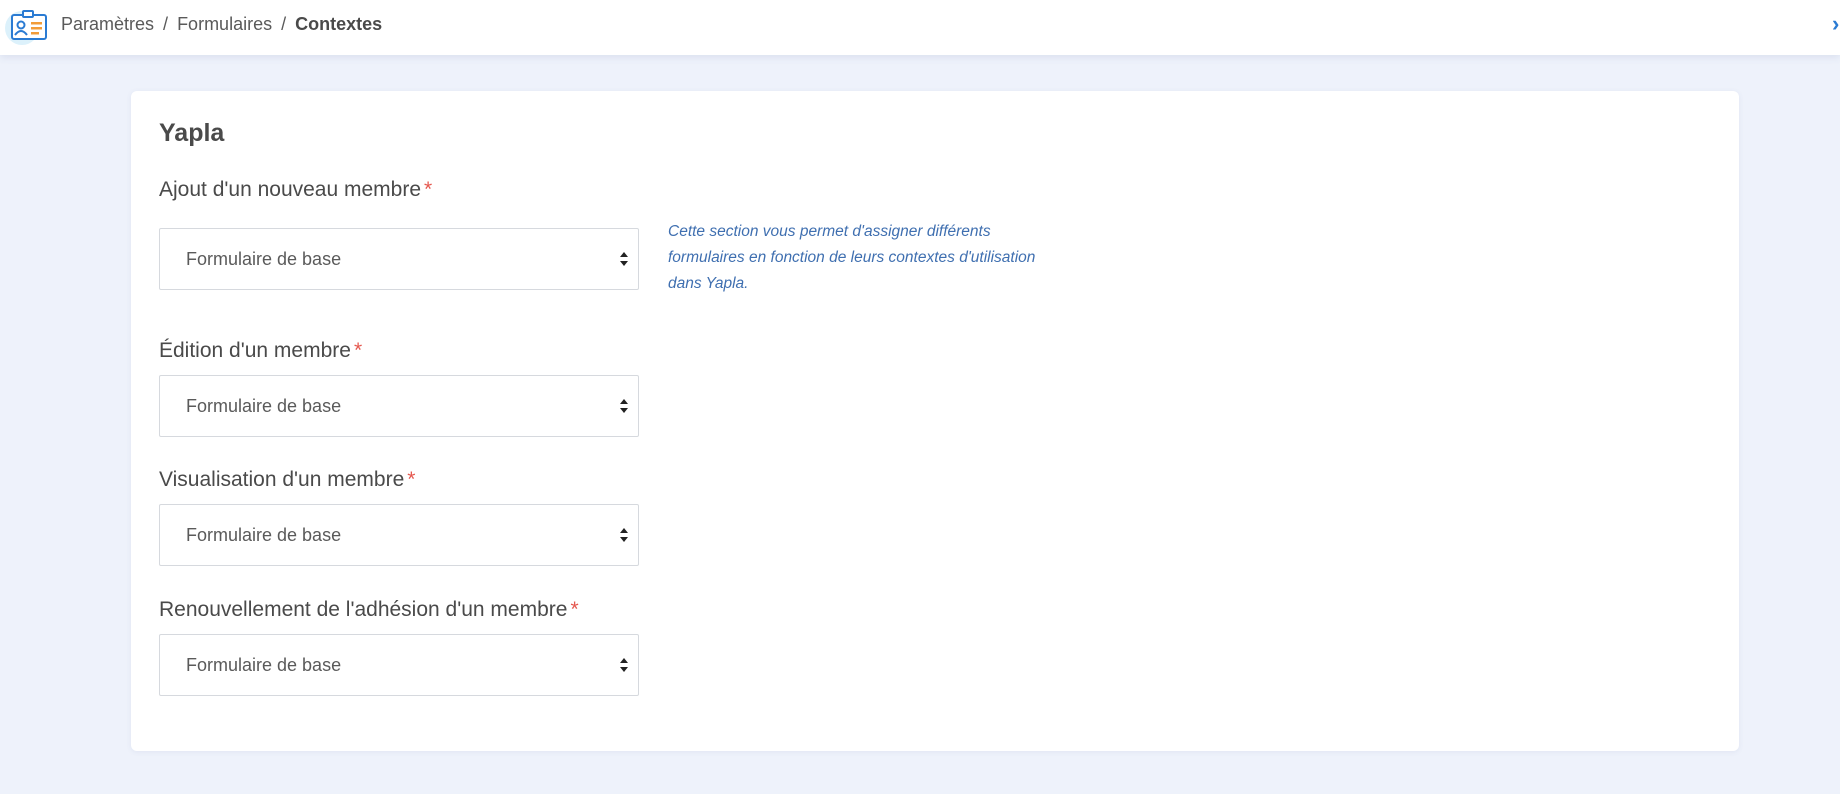  I want to click on top-bar: Paramètres / Formulaires / Contextes ›, so click(920, 27).